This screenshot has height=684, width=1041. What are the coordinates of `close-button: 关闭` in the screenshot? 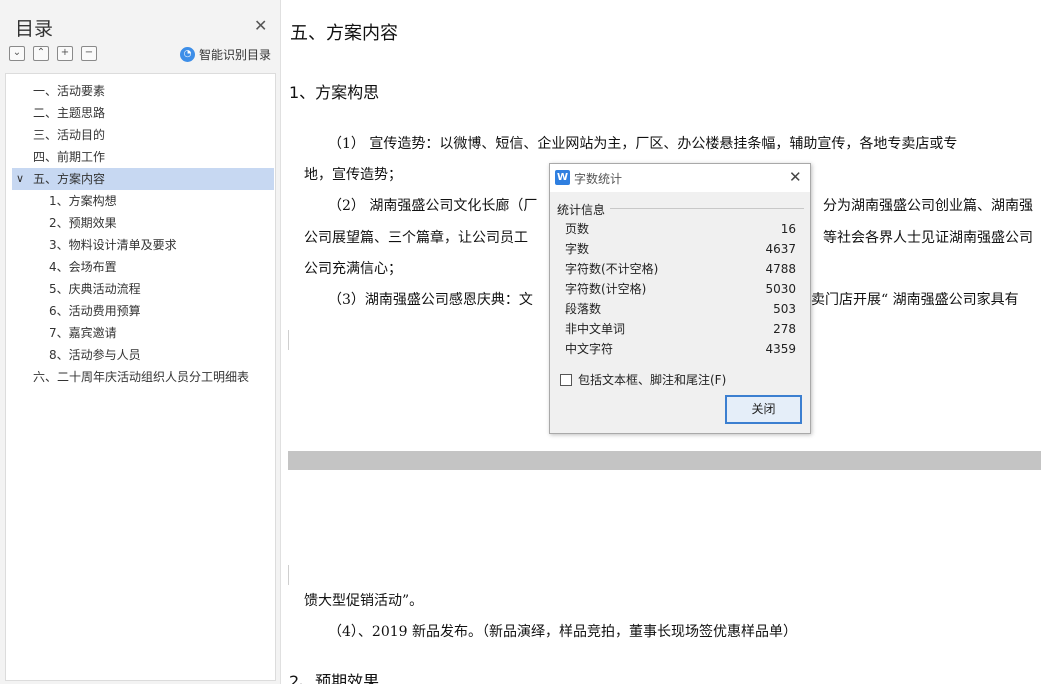 It's located at (763, 409).